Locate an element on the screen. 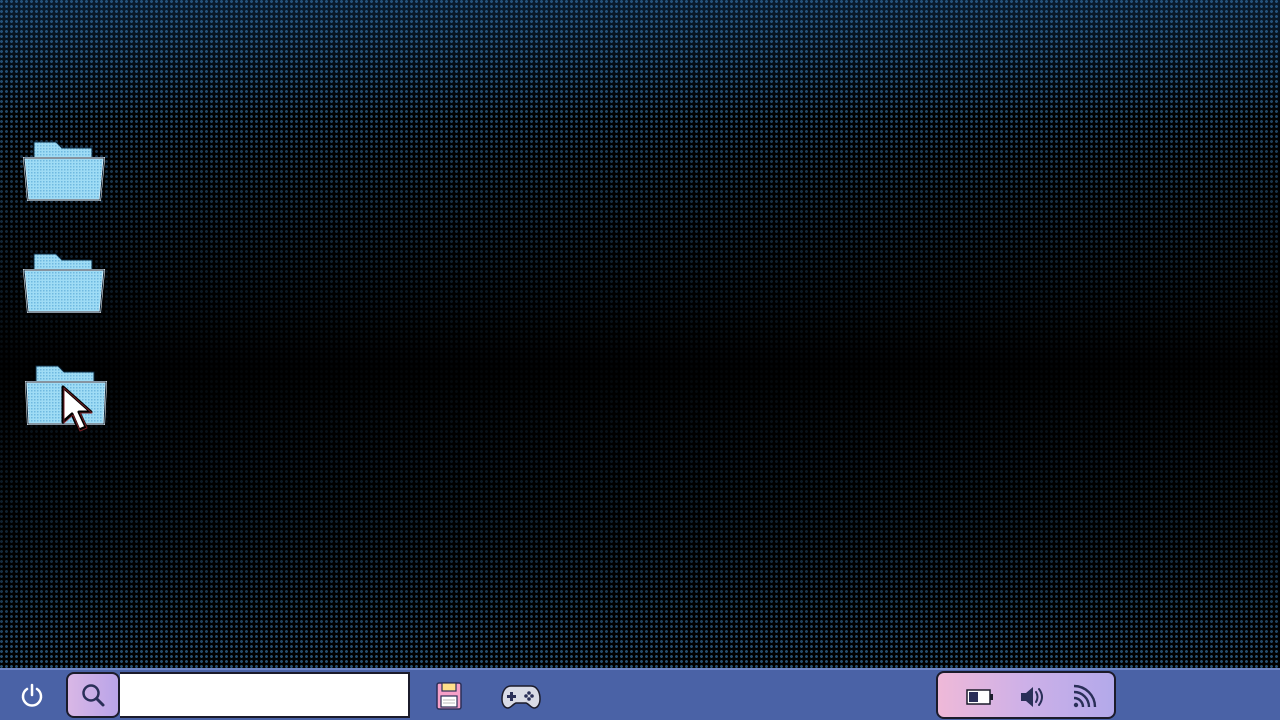 The width and height of the screenshot is (1280, 720). taskbar-app-floppy is located at coordinates (449, 696).